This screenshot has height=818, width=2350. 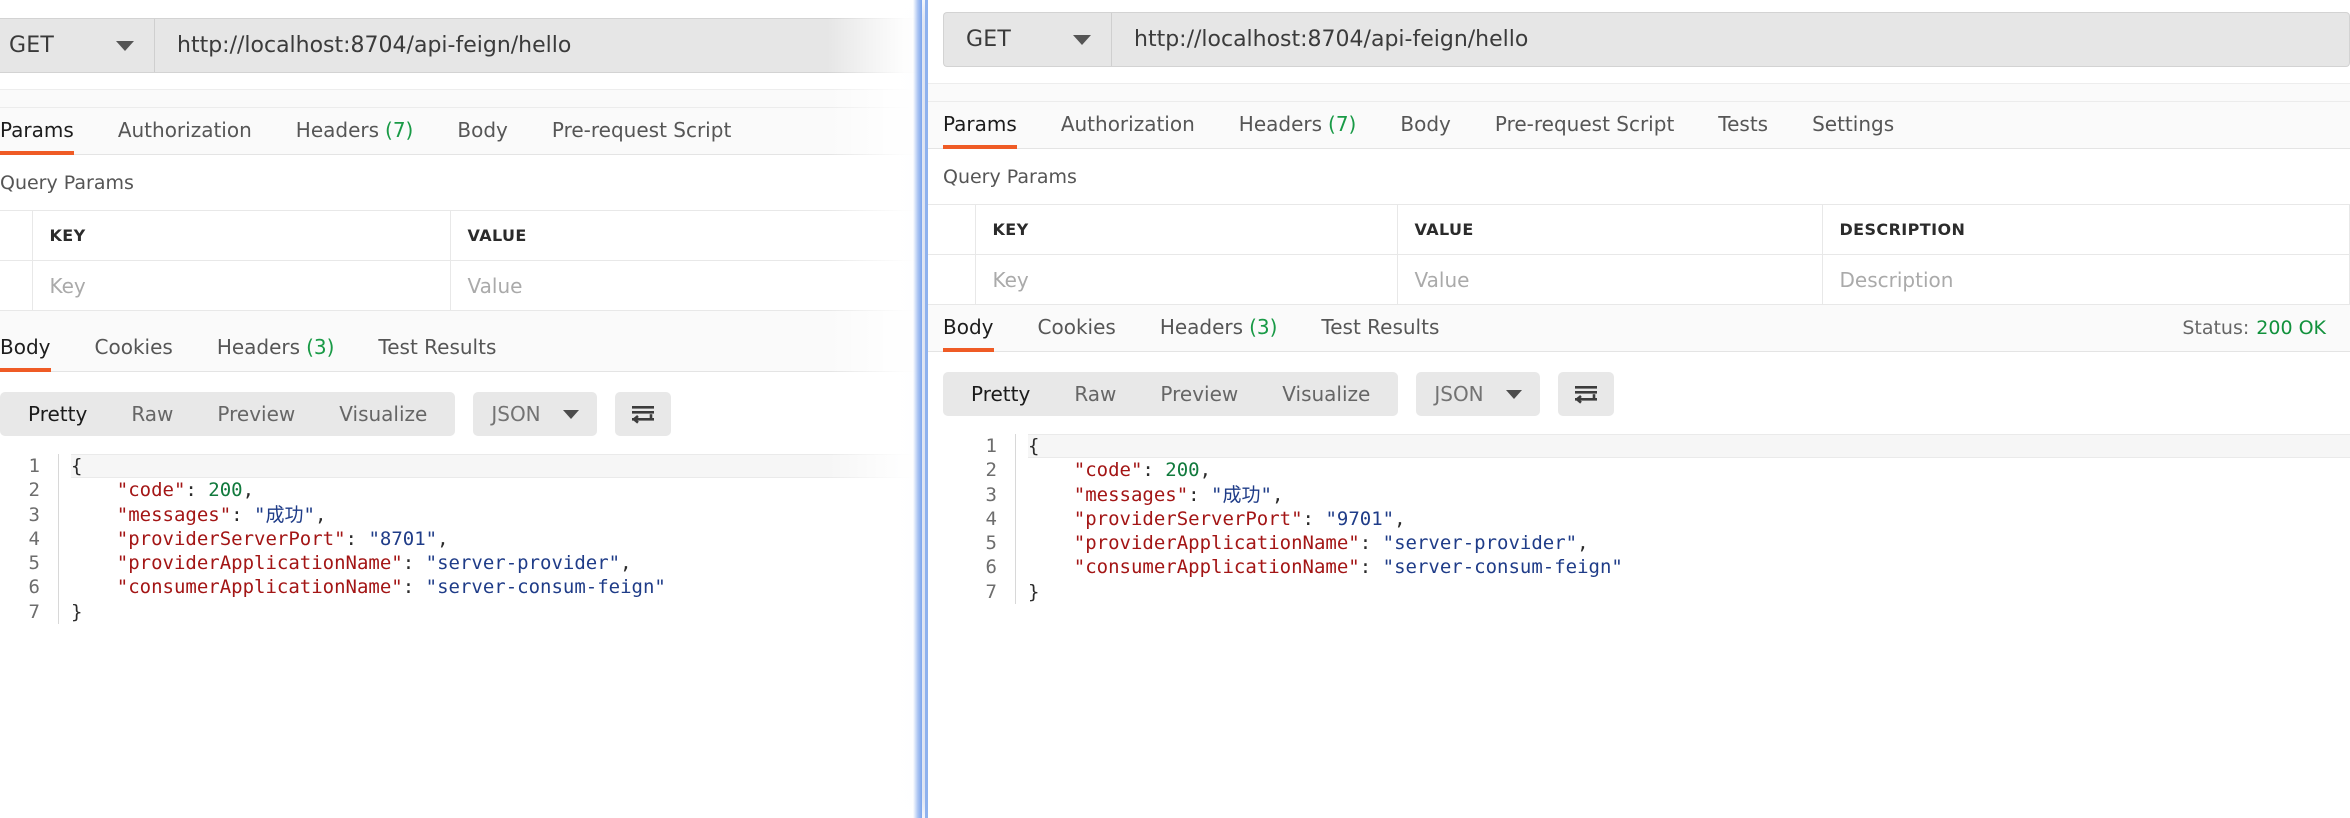 I want to click on front-tab-headers: Headers (7), so click(x=1298, y=130).